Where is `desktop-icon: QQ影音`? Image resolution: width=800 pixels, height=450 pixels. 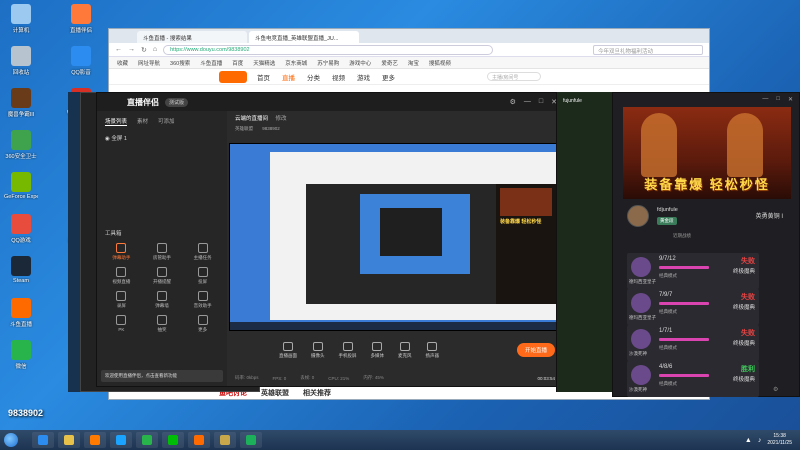
desktop-icon: QQ影音 is located at coordinates (81, 61).